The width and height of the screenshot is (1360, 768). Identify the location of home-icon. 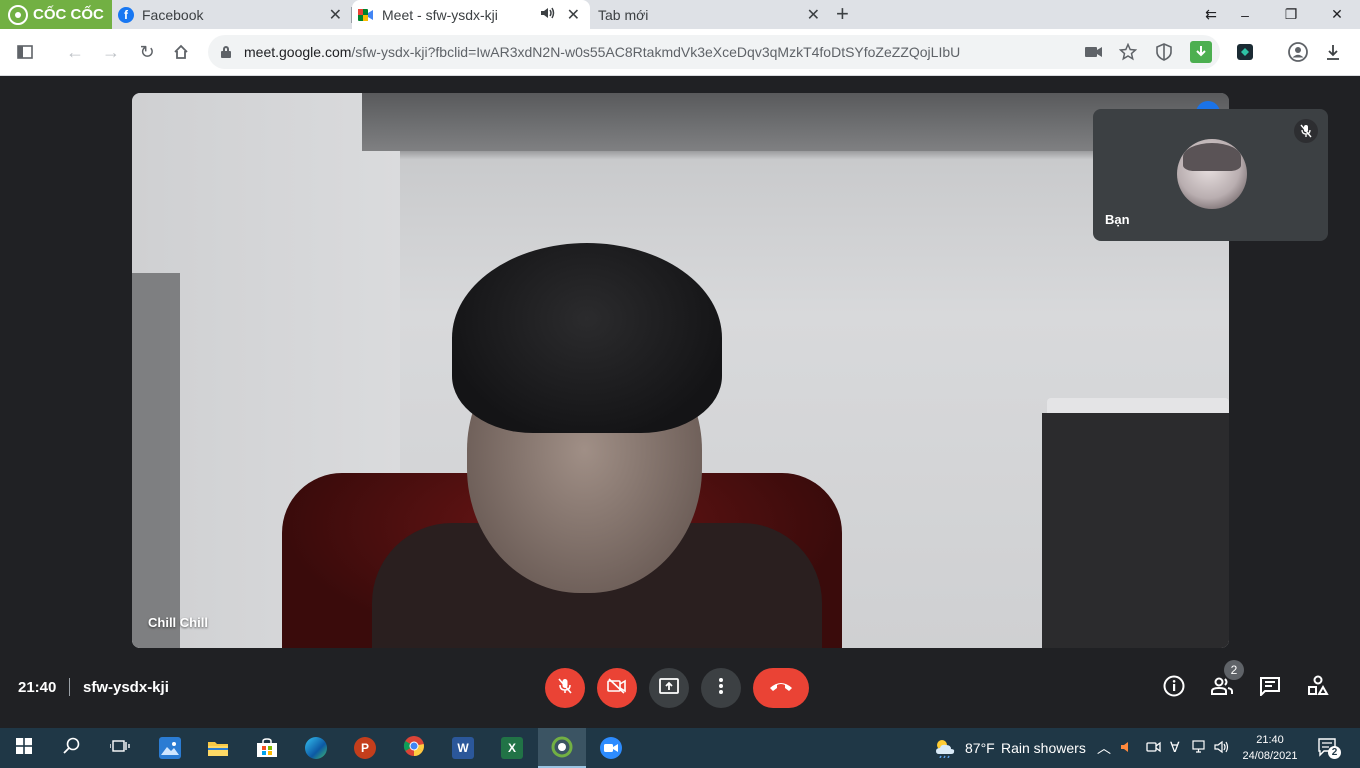
(181, 52).